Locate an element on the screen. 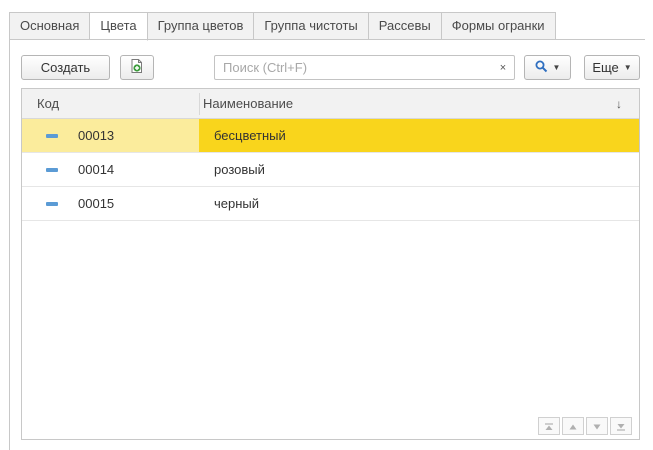 This screenshot has height=450, width=653. content-border is located at coordinates (9, 244).